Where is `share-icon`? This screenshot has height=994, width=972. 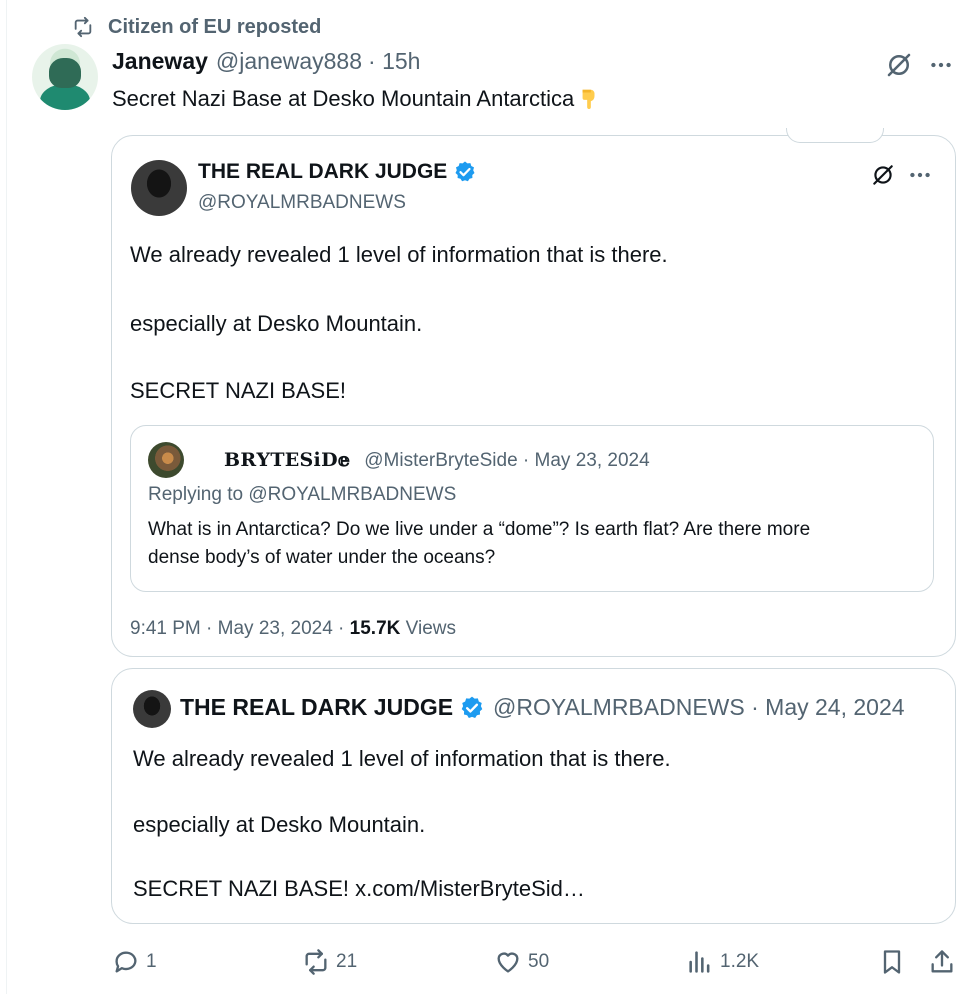 share-icon is located at coordinates (942, 961).